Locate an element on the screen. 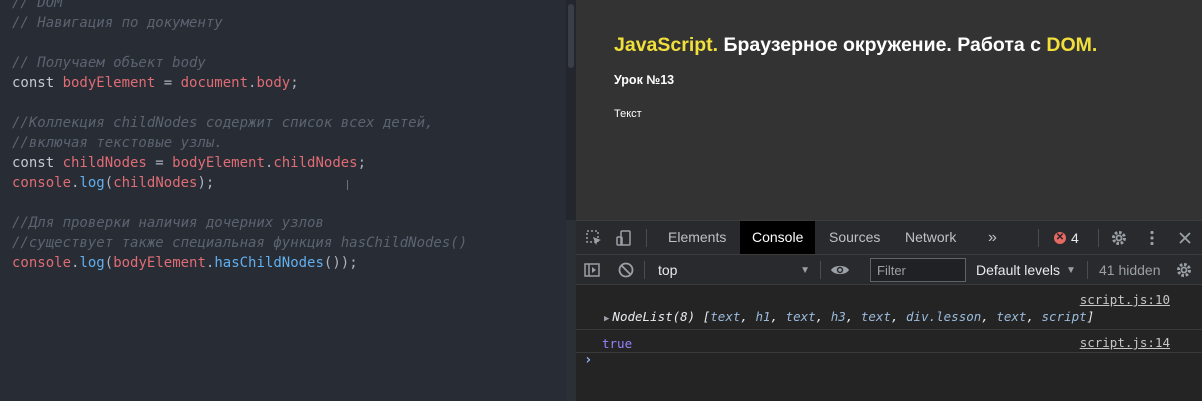  more-tabs-icon: » is located at coordinates (992, 237).